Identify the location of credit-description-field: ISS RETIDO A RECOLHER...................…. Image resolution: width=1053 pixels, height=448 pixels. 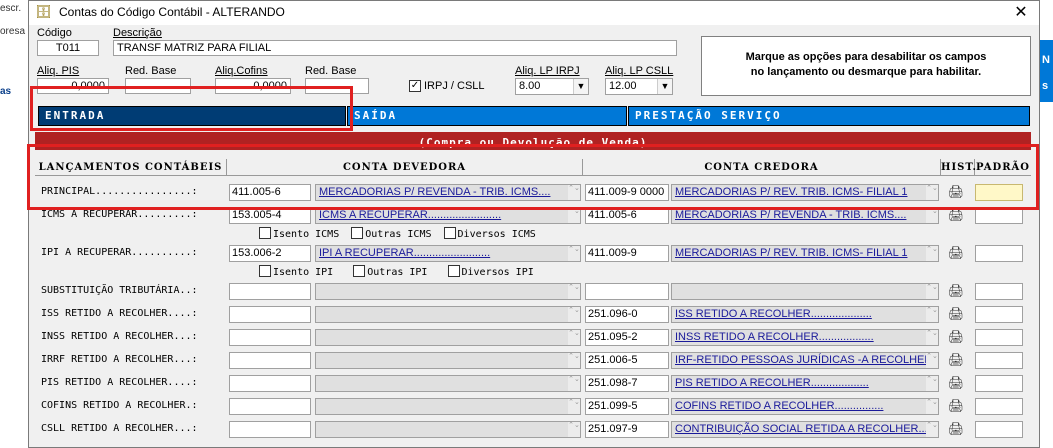
(805, 314).